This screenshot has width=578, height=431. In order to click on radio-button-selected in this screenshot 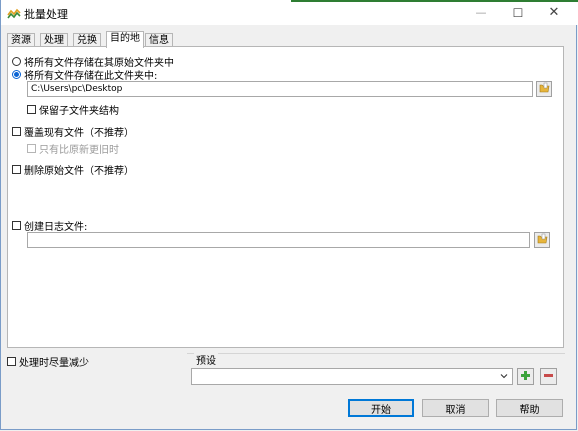, I will do `click(16, 74)`.